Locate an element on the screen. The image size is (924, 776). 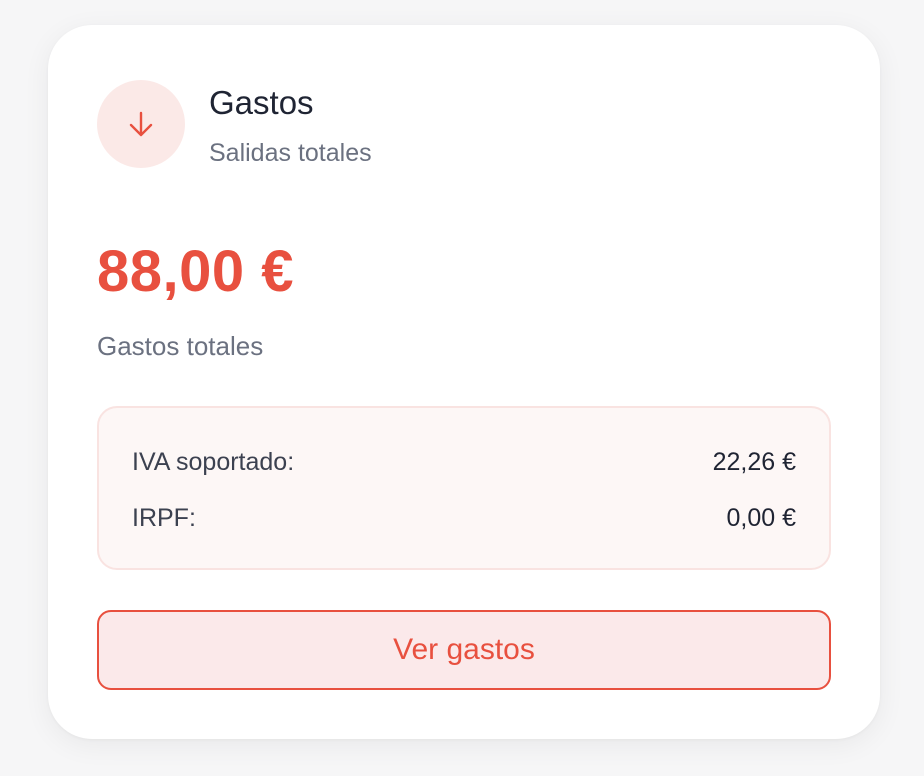
total-amount-label: Gastos totales is located at coordinates (180, 346).